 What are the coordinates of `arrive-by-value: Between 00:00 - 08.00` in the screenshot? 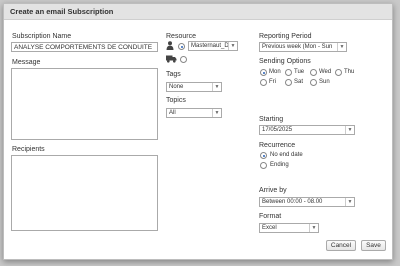 It's located at (292, 202).